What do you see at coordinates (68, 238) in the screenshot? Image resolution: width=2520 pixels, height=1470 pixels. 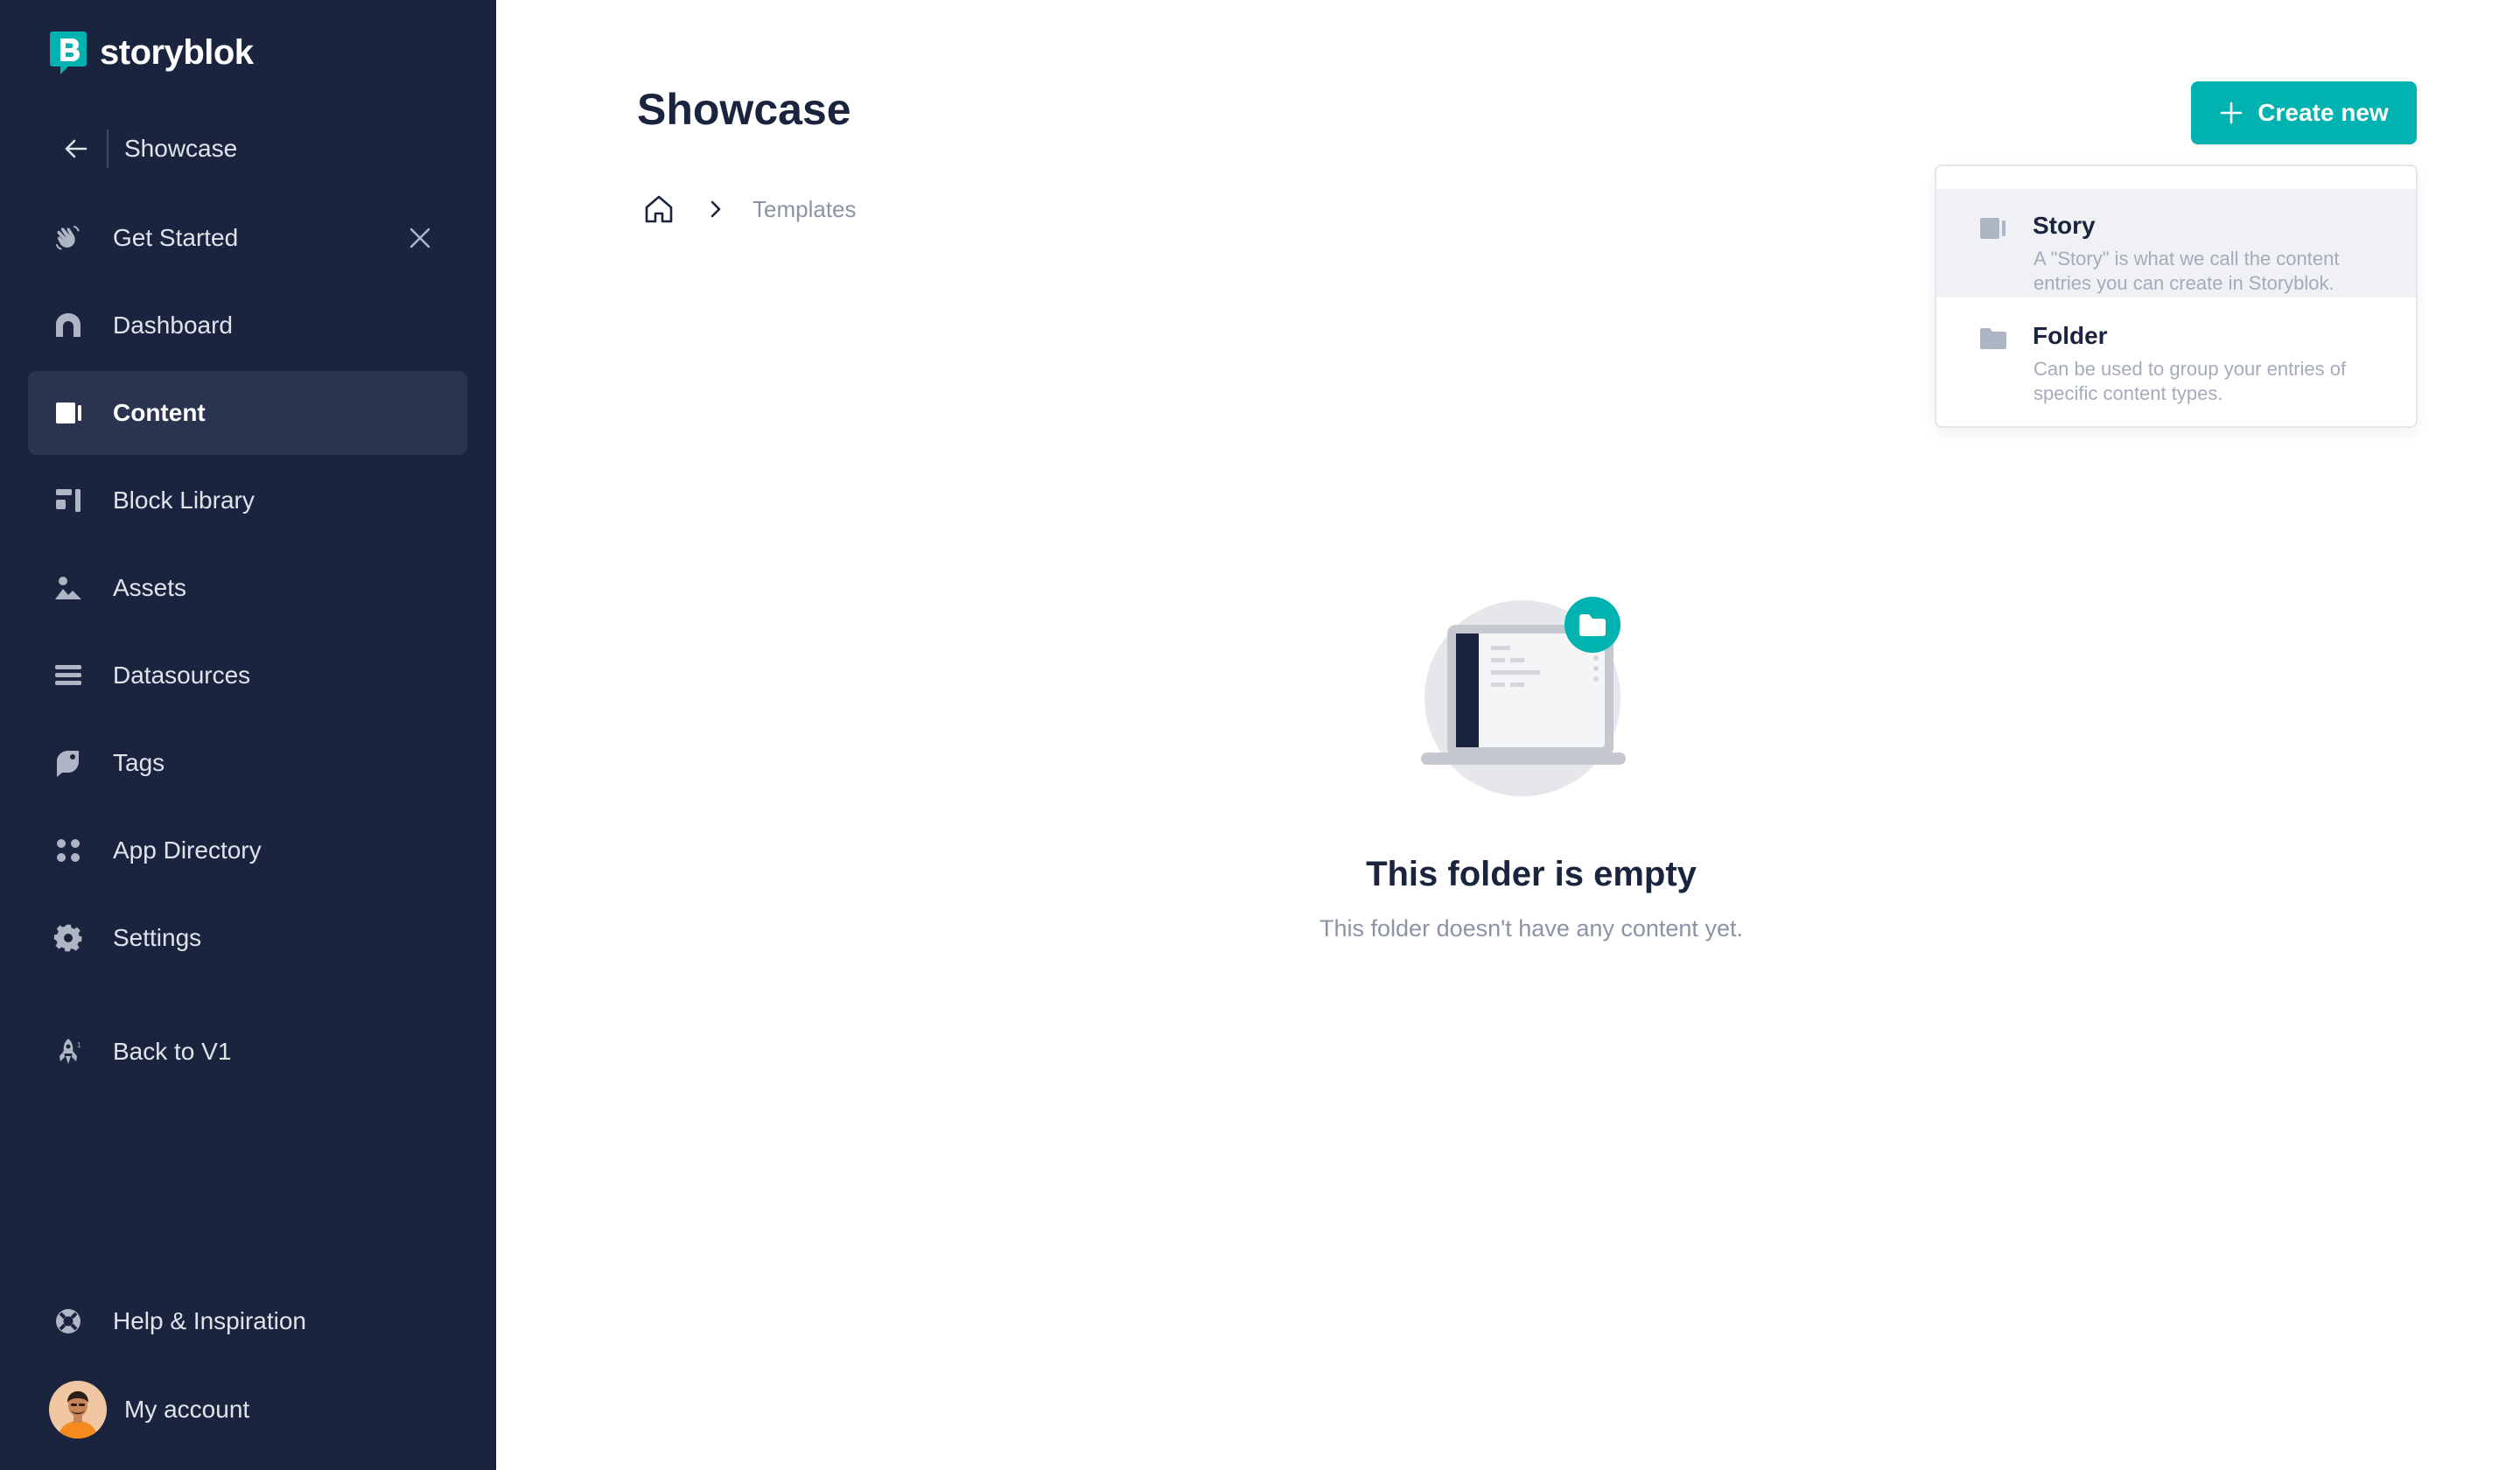 I see `hand-wave-icon` at bounding box center [68, 238].